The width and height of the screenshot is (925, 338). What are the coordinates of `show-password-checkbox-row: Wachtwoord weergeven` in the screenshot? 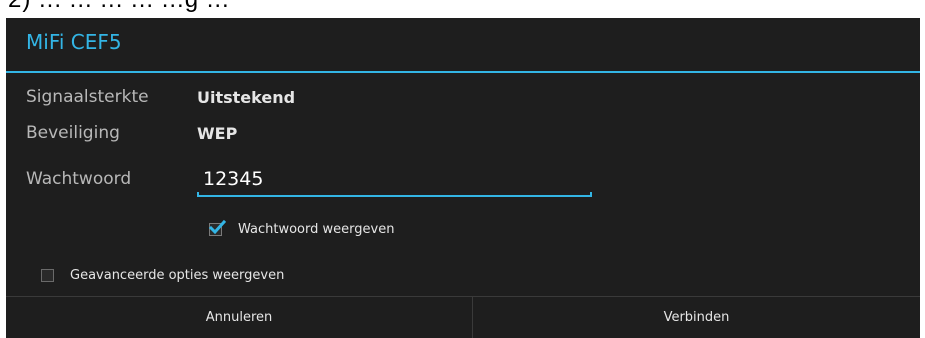 It's located at (302, 228).